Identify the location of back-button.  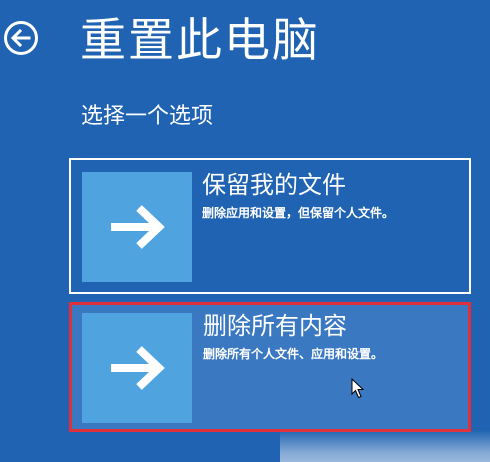
(21, 38).